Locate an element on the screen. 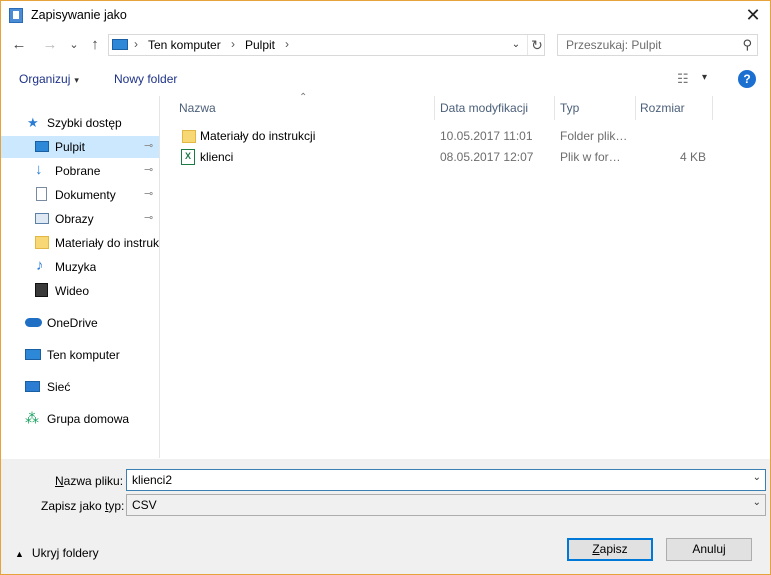  title-bar: Zapisywanie jako ✕ is located at coordinates (385, 16).